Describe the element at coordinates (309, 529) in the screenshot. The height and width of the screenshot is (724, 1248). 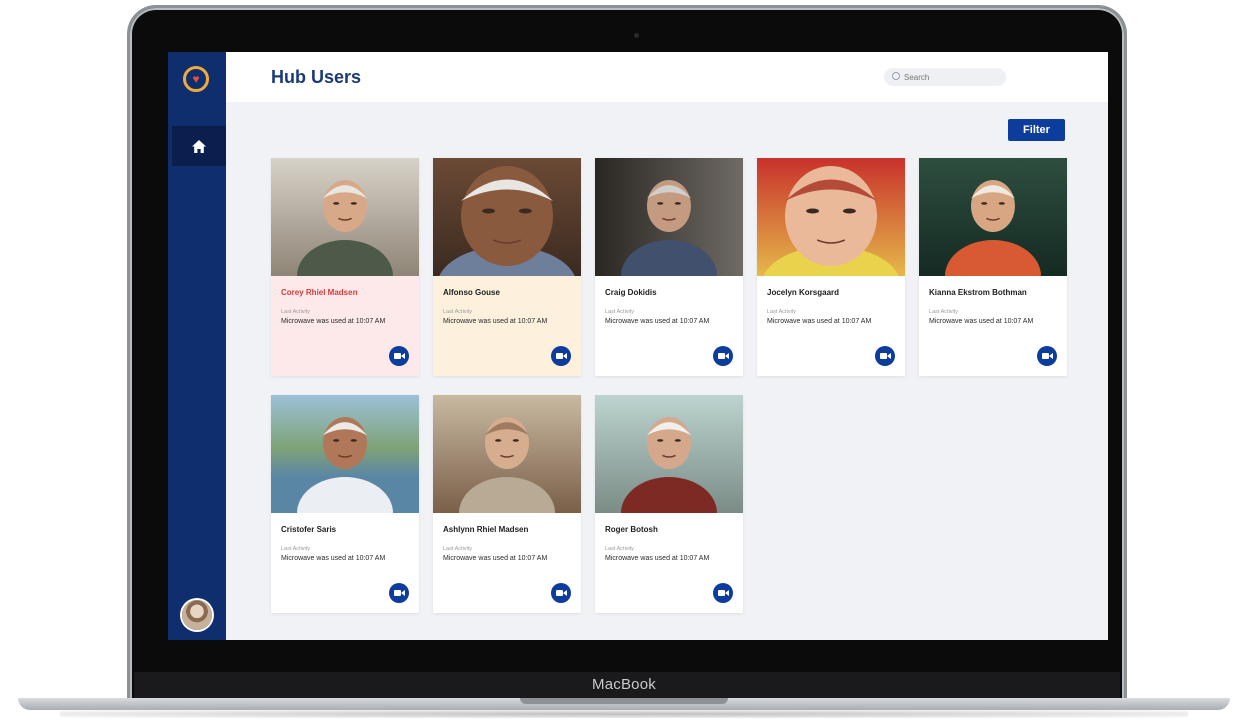
I see `user-name: Cristofer Saris` at that location.